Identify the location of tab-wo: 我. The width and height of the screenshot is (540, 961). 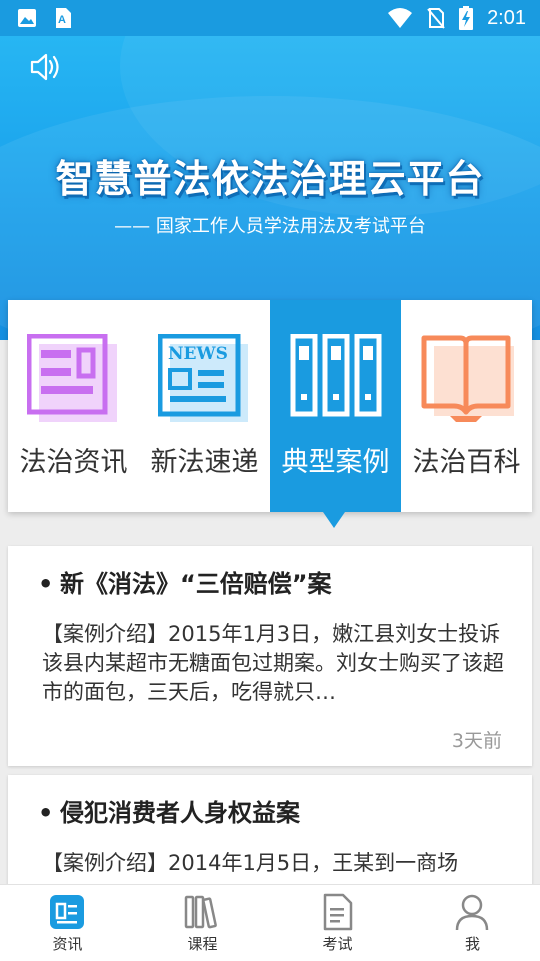
(472, 923).